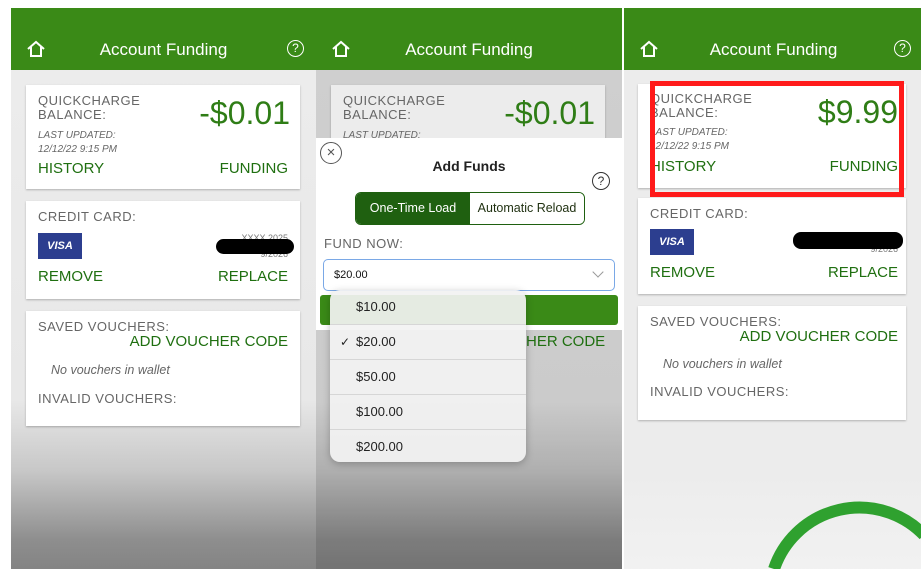 The image size is (921, 569). I want to click on history-link: HISTORY, so click(71, 168).